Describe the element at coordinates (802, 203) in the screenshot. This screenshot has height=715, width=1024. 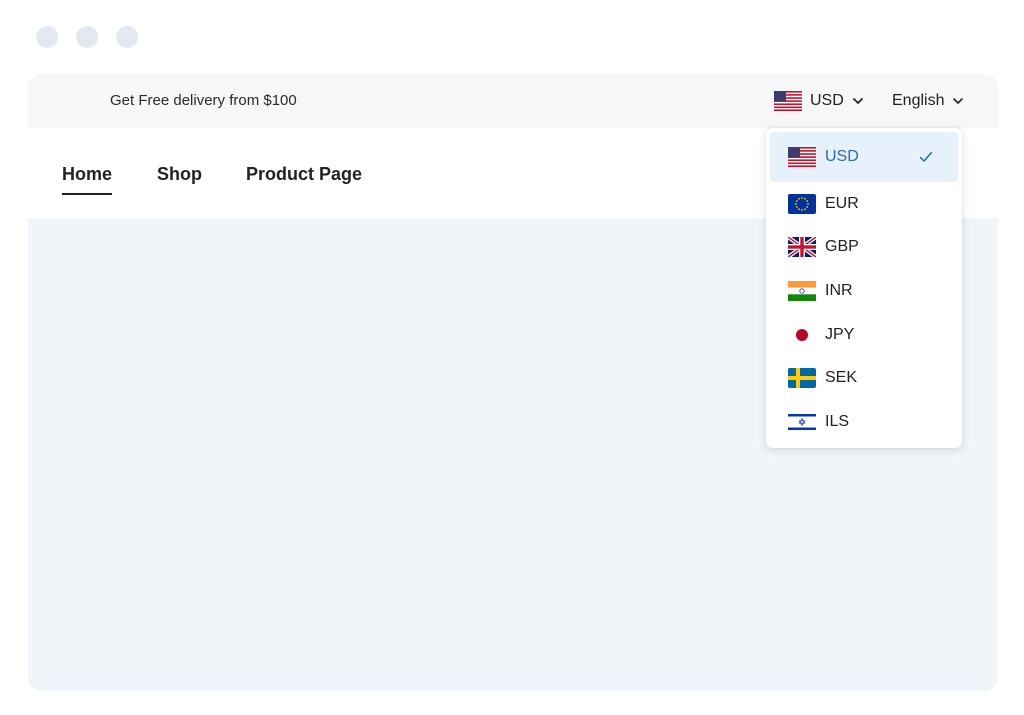
I see `eu-flag-icon` at that location.